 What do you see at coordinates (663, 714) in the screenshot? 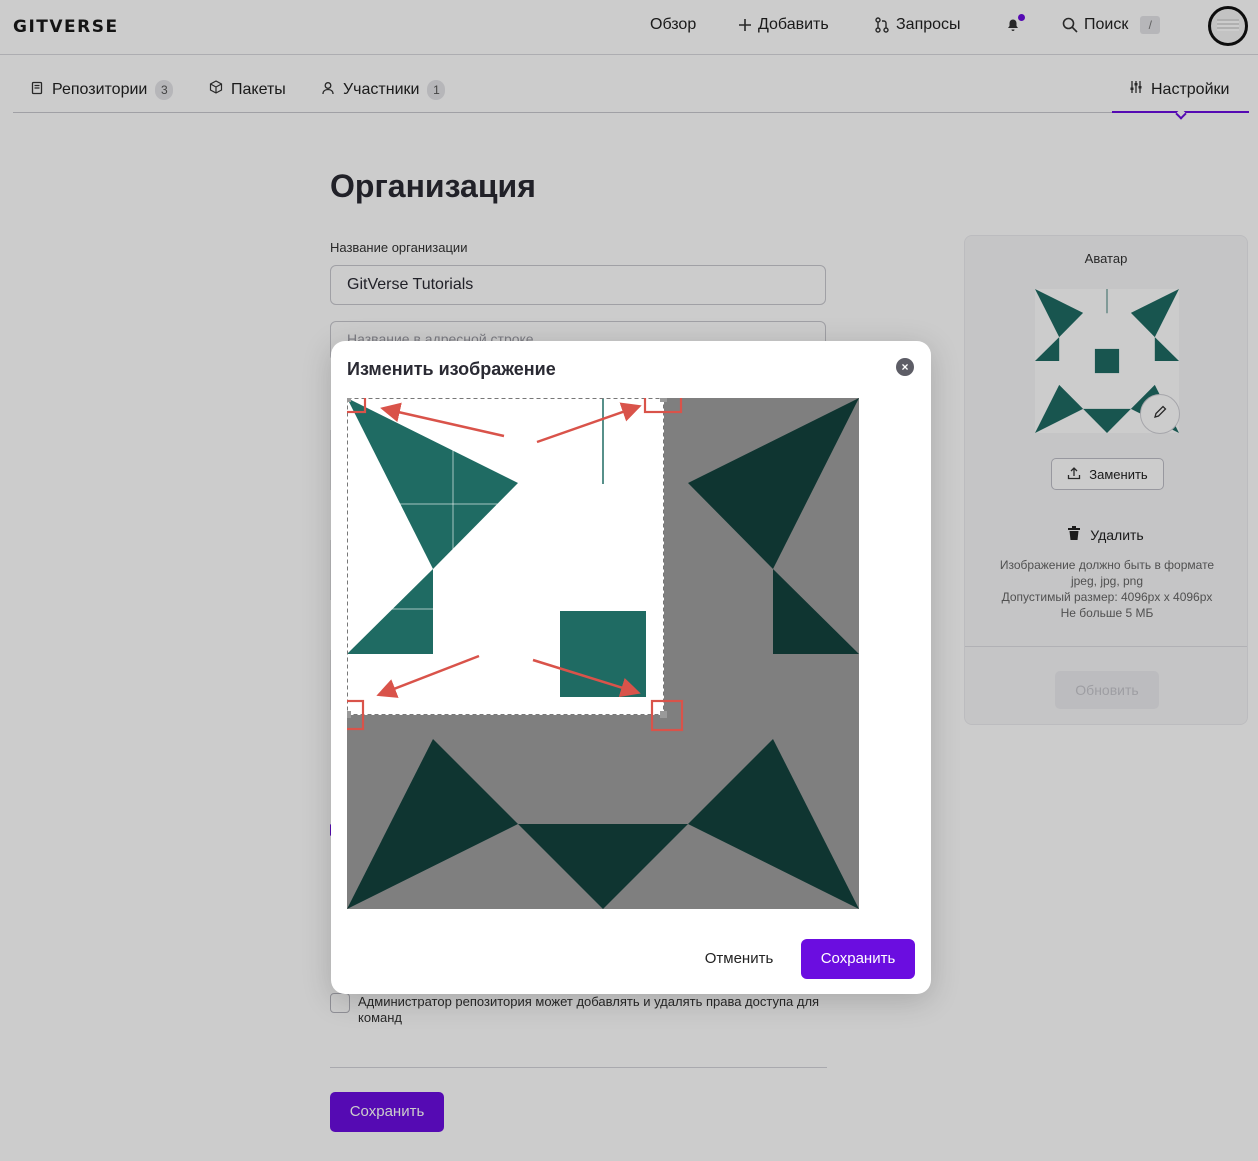
I see `crop-handle-bottom-right` at bounding box center [663, 714].